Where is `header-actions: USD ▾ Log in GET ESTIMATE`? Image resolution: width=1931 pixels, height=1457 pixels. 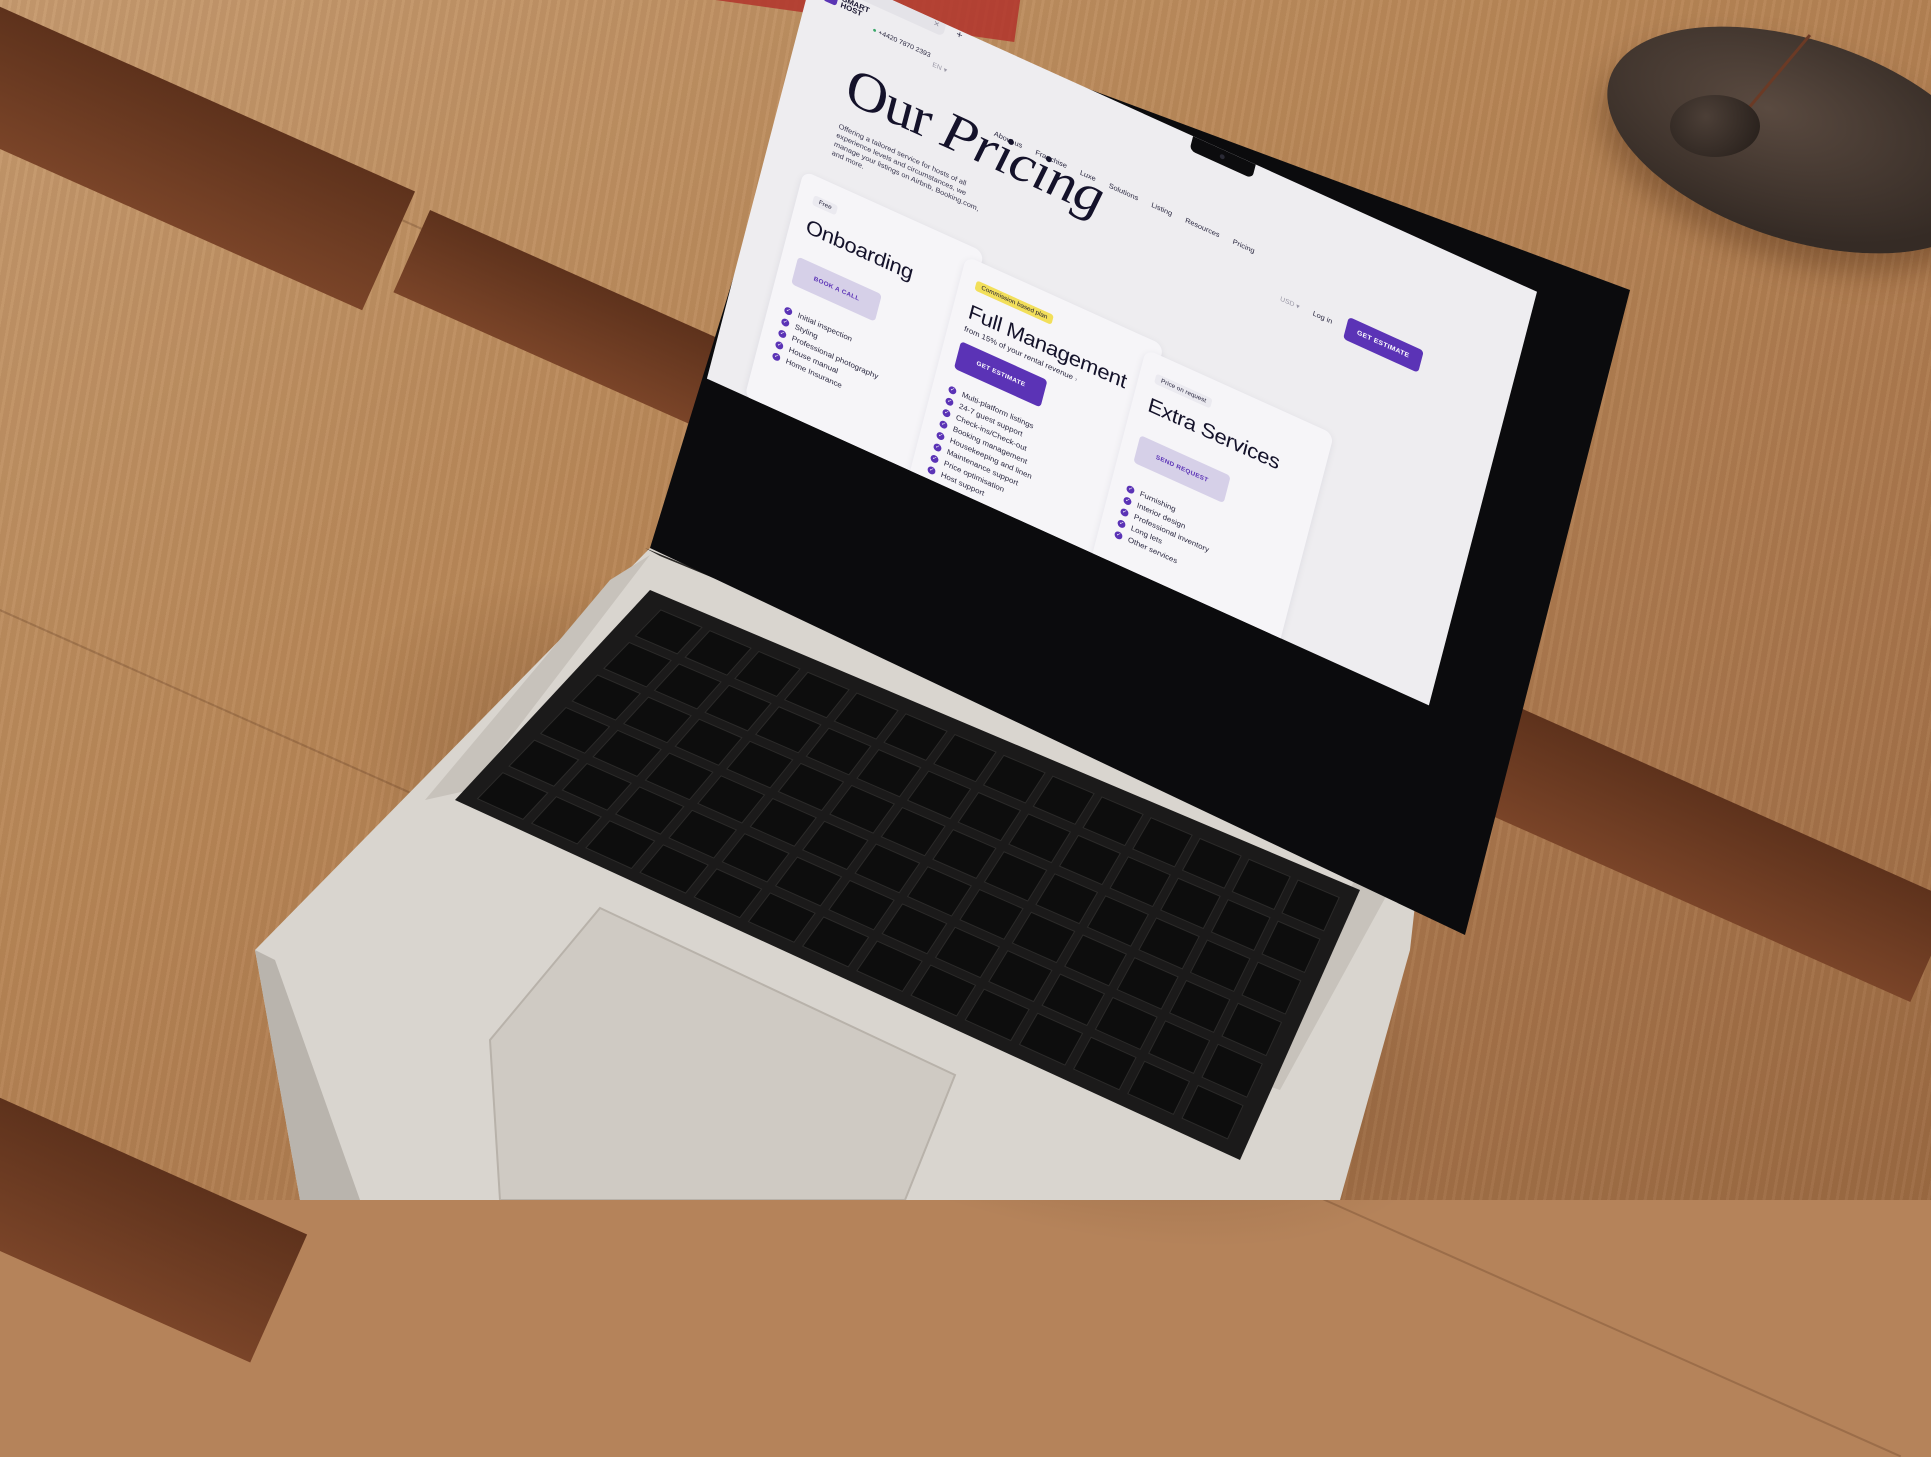
header-actions: USD ▾ Log in GET ESTIMATE is located at coordinates (1350, 330).